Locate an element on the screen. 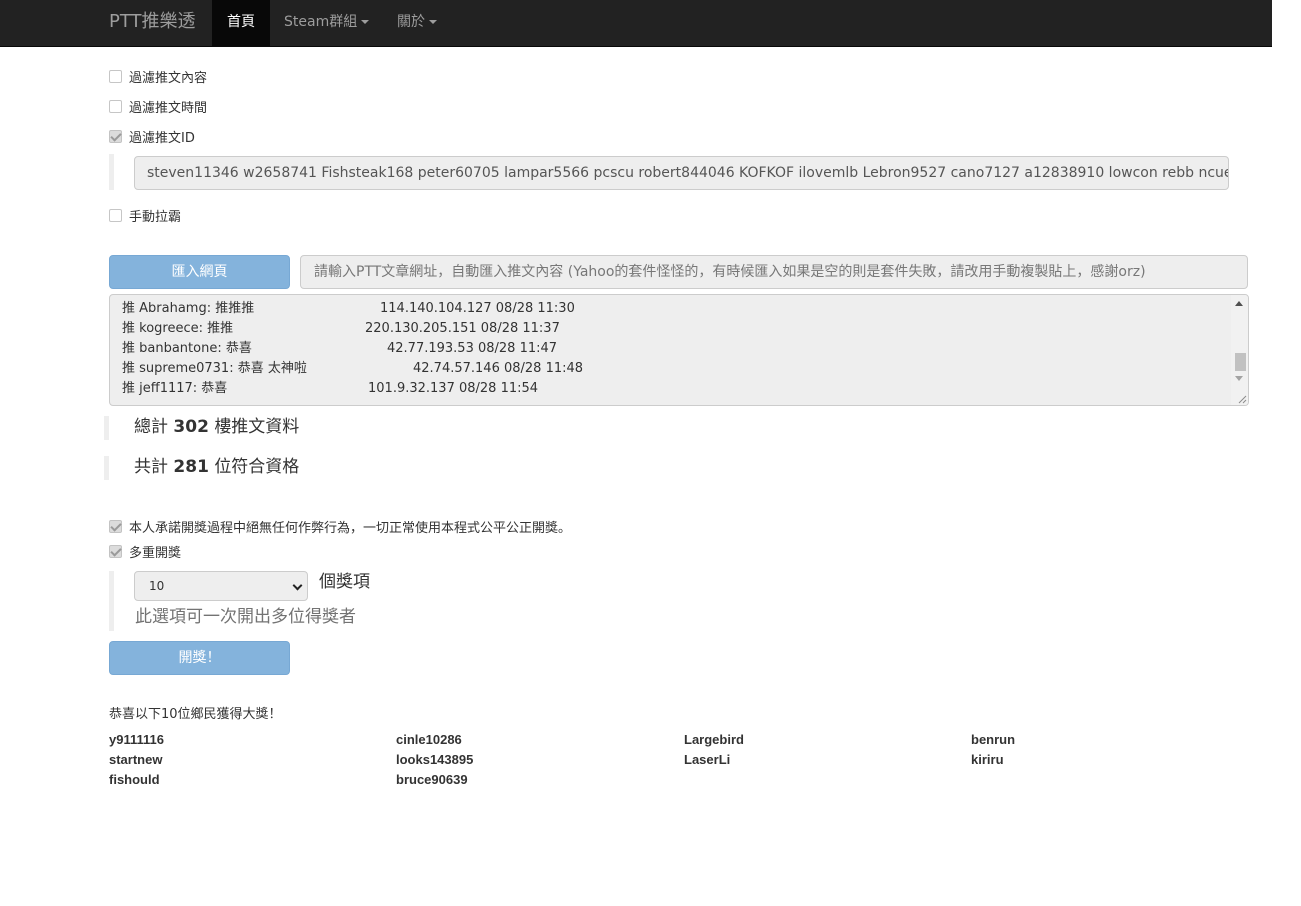 This screenshot has height=906, width=1301. brand-link: PTT推樂透 is located at coordinates (152, 23).